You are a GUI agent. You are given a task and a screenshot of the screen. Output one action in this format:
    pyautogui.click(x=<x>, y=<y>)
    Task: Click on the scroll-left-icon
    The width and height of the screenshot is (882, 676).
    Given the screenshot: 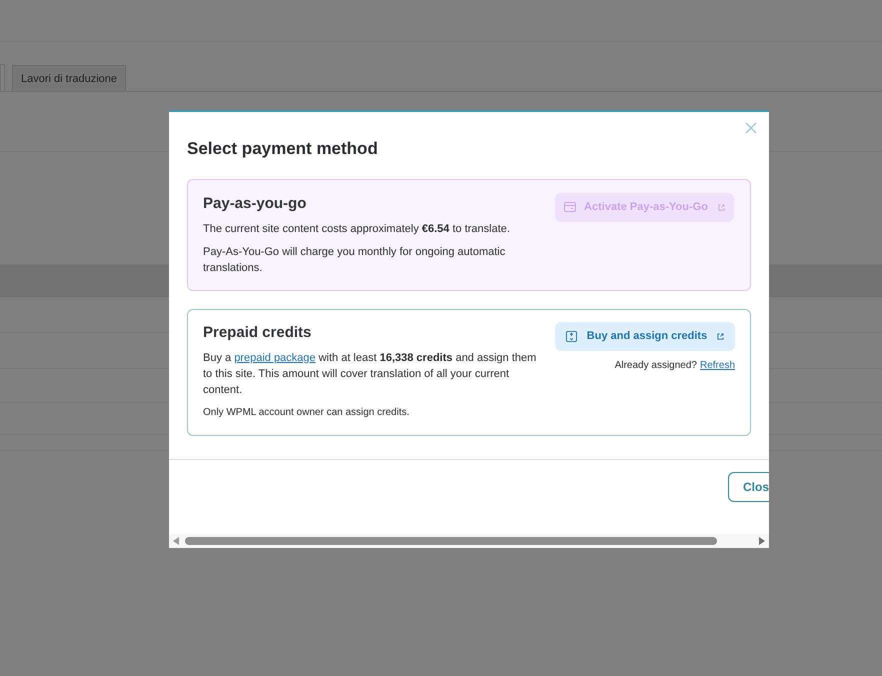 What is the action you would take?
    pyautogui.click(x=176, y=541)
    